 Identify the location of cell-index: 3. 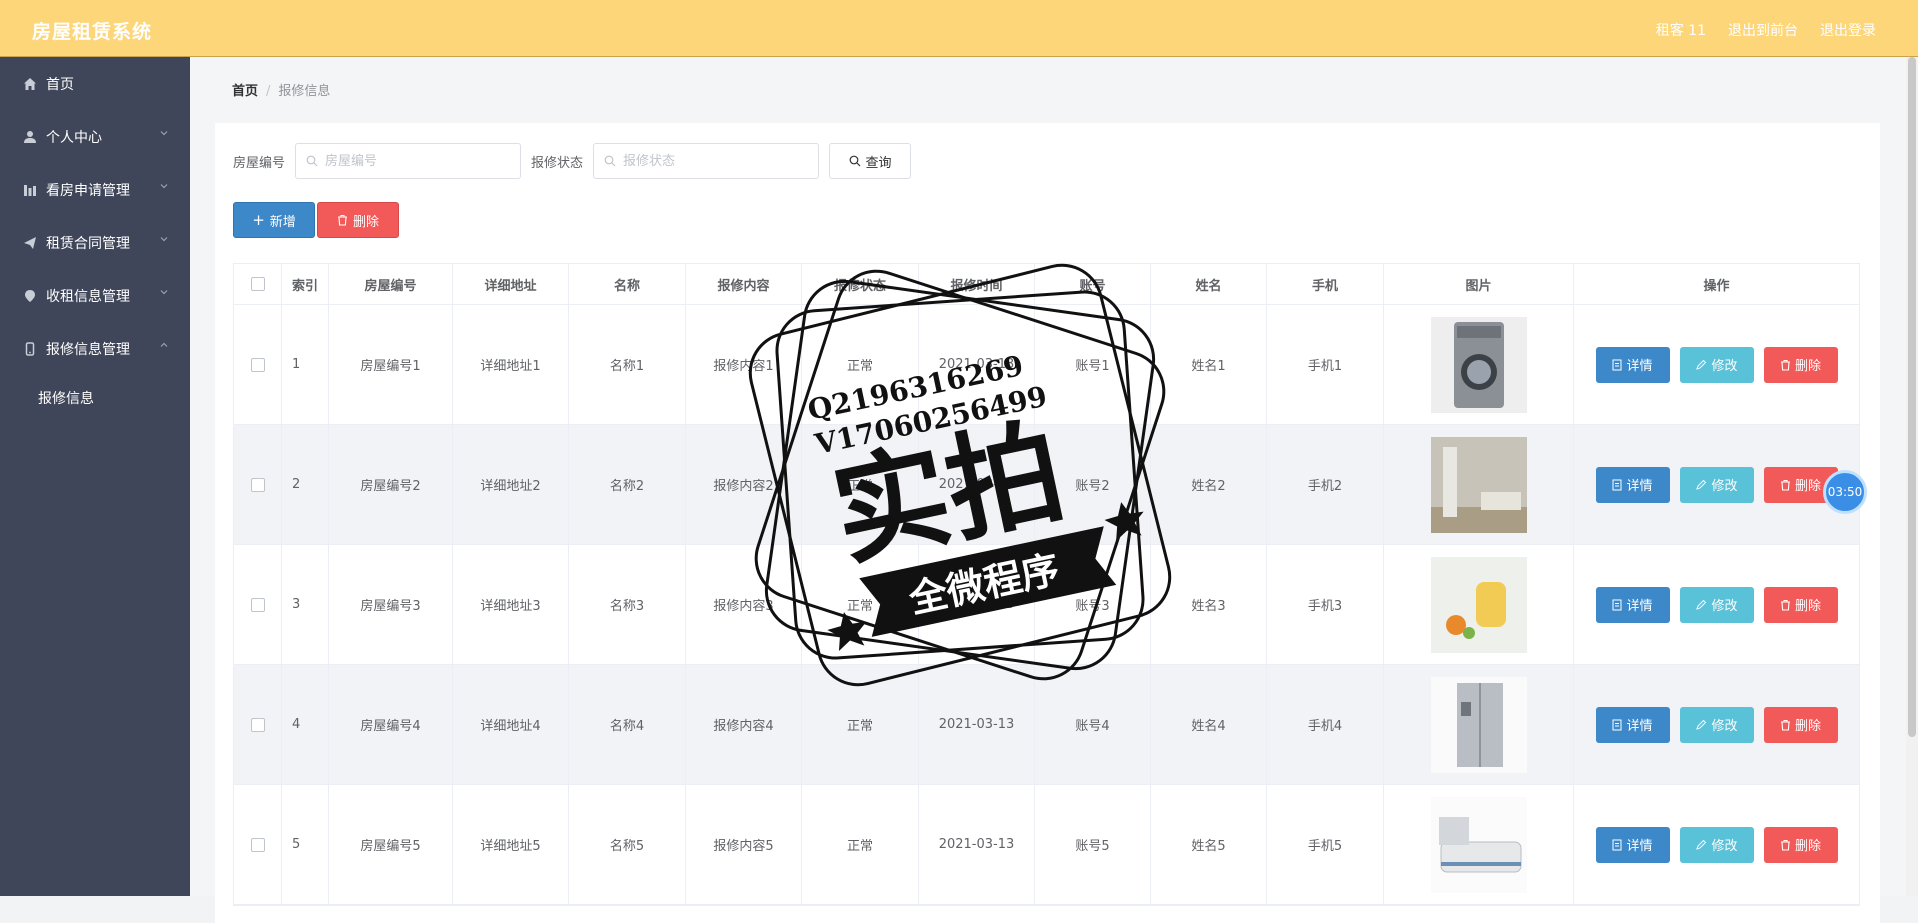
(305, 604).